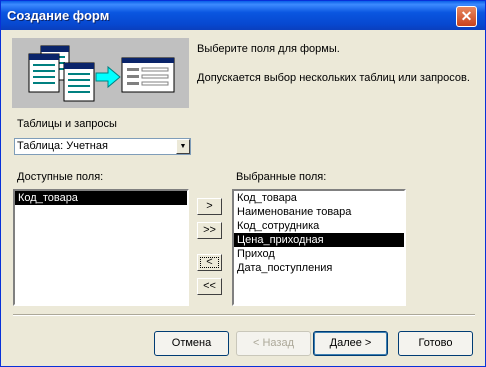 The image size is (486, 367). I want to click on table-select-value: Таблица: Учетная, so click(62, 146).